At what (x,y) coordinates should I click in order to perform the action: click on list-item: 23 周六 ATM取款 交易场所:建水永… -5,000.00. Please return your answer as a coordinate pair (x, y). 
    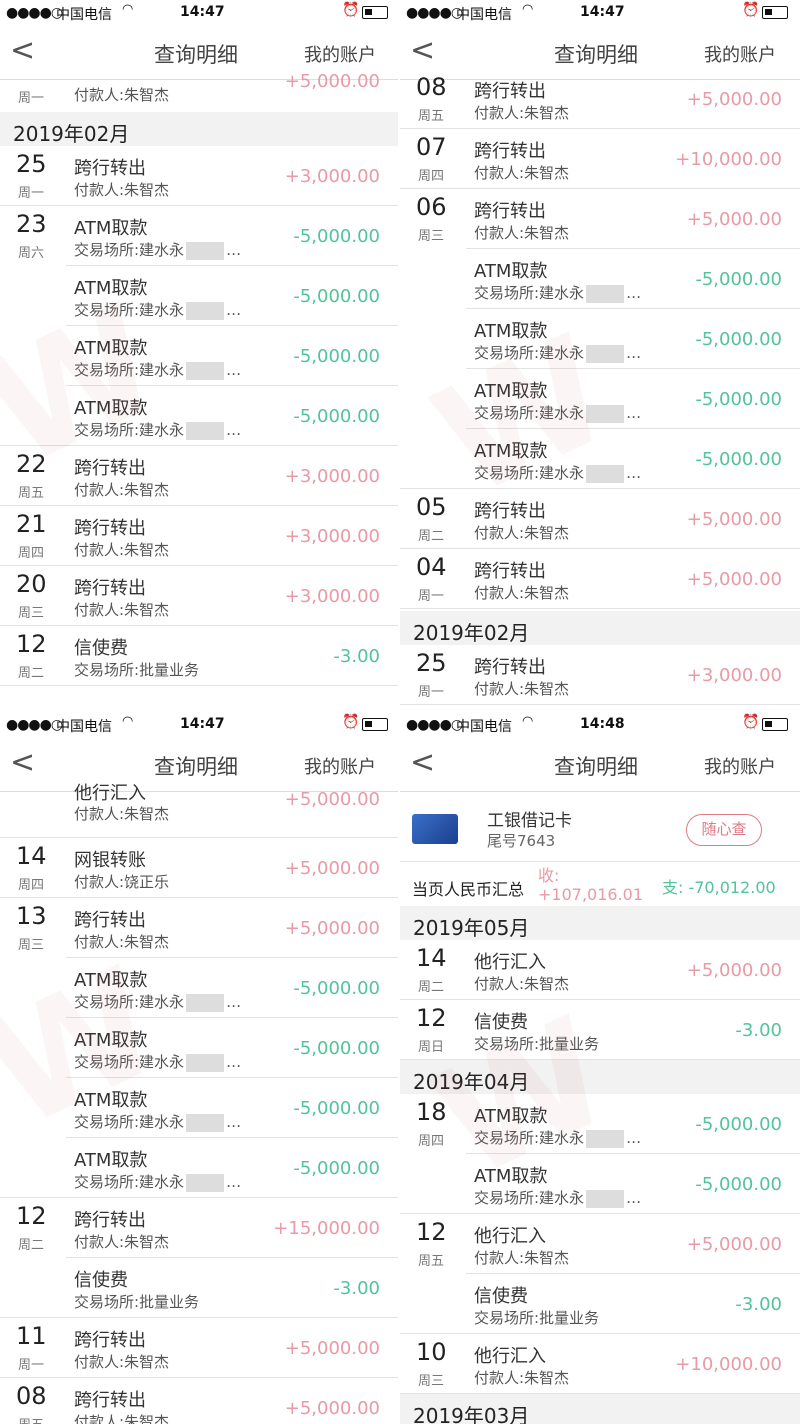
    Looking at the image, I should click on (199, 236).